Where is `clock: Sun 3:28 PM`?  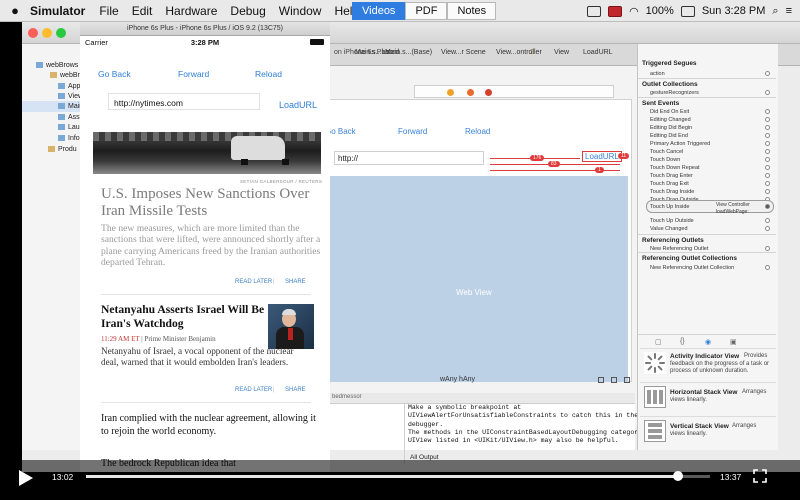
clock: Sun 3:28 PM is located at coordinates (734, 11).